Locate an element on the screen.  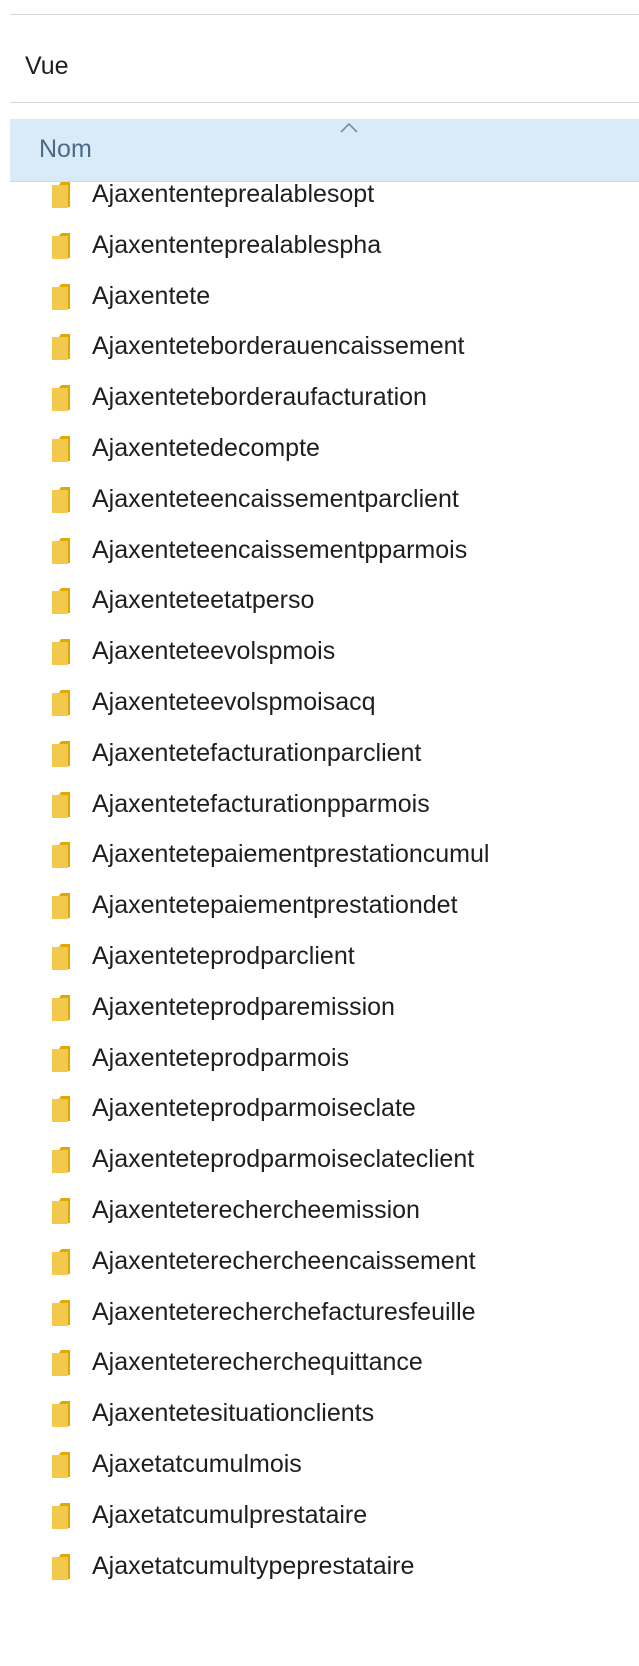
list-item-label: Ajaxentetedecompte is located at coordinates (206, 448).